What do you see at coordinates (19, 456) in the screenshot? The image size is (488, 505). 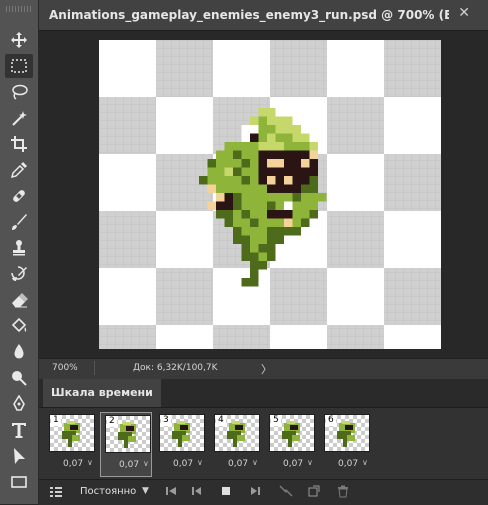 I see `path-selection-tool-icon` at bounding box center [19, 456].